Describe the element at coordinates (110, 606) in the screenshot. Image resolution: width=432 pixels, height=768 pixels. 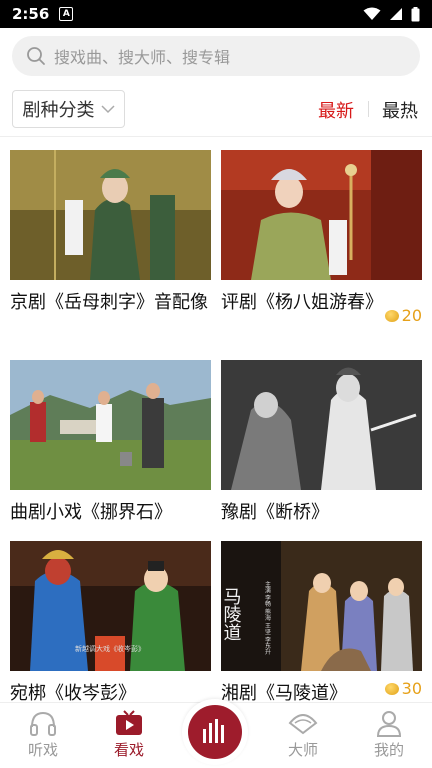
I see `video-thumbnail: 新越调大戏《收岑彭》` at that location.